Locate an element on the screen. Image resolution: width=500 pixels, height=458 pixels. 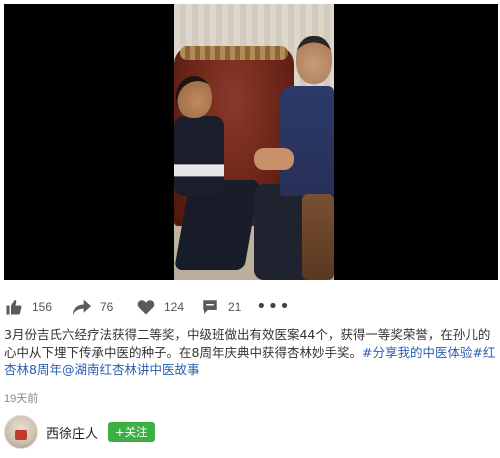
action-bar: 156 76 124 21 ••• is located at coordinates (250, 307).